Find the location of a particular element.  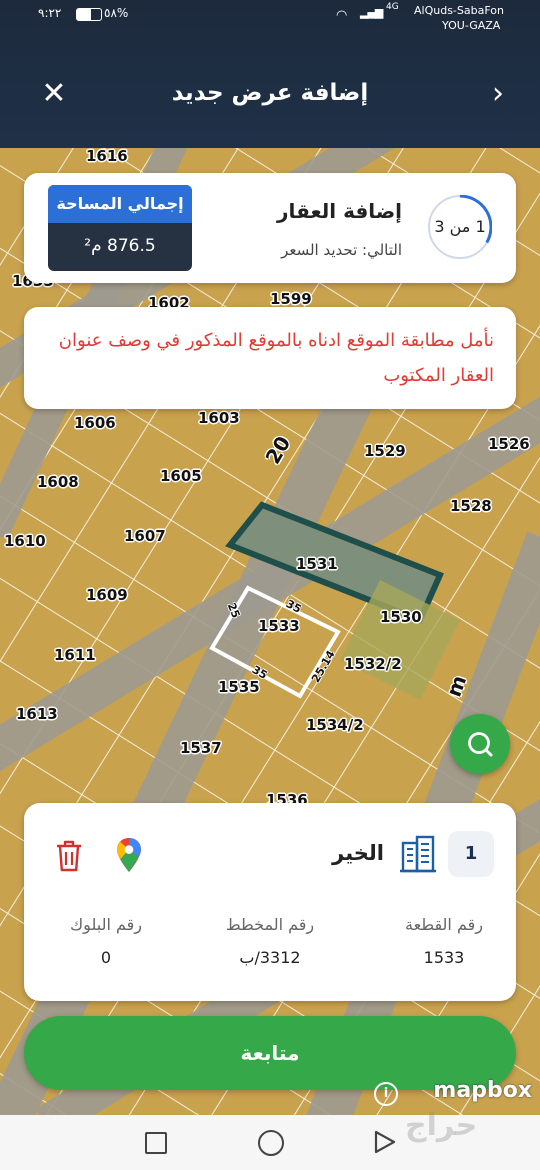

plot-label: 1534/2 is located at coordinates (335, 725).